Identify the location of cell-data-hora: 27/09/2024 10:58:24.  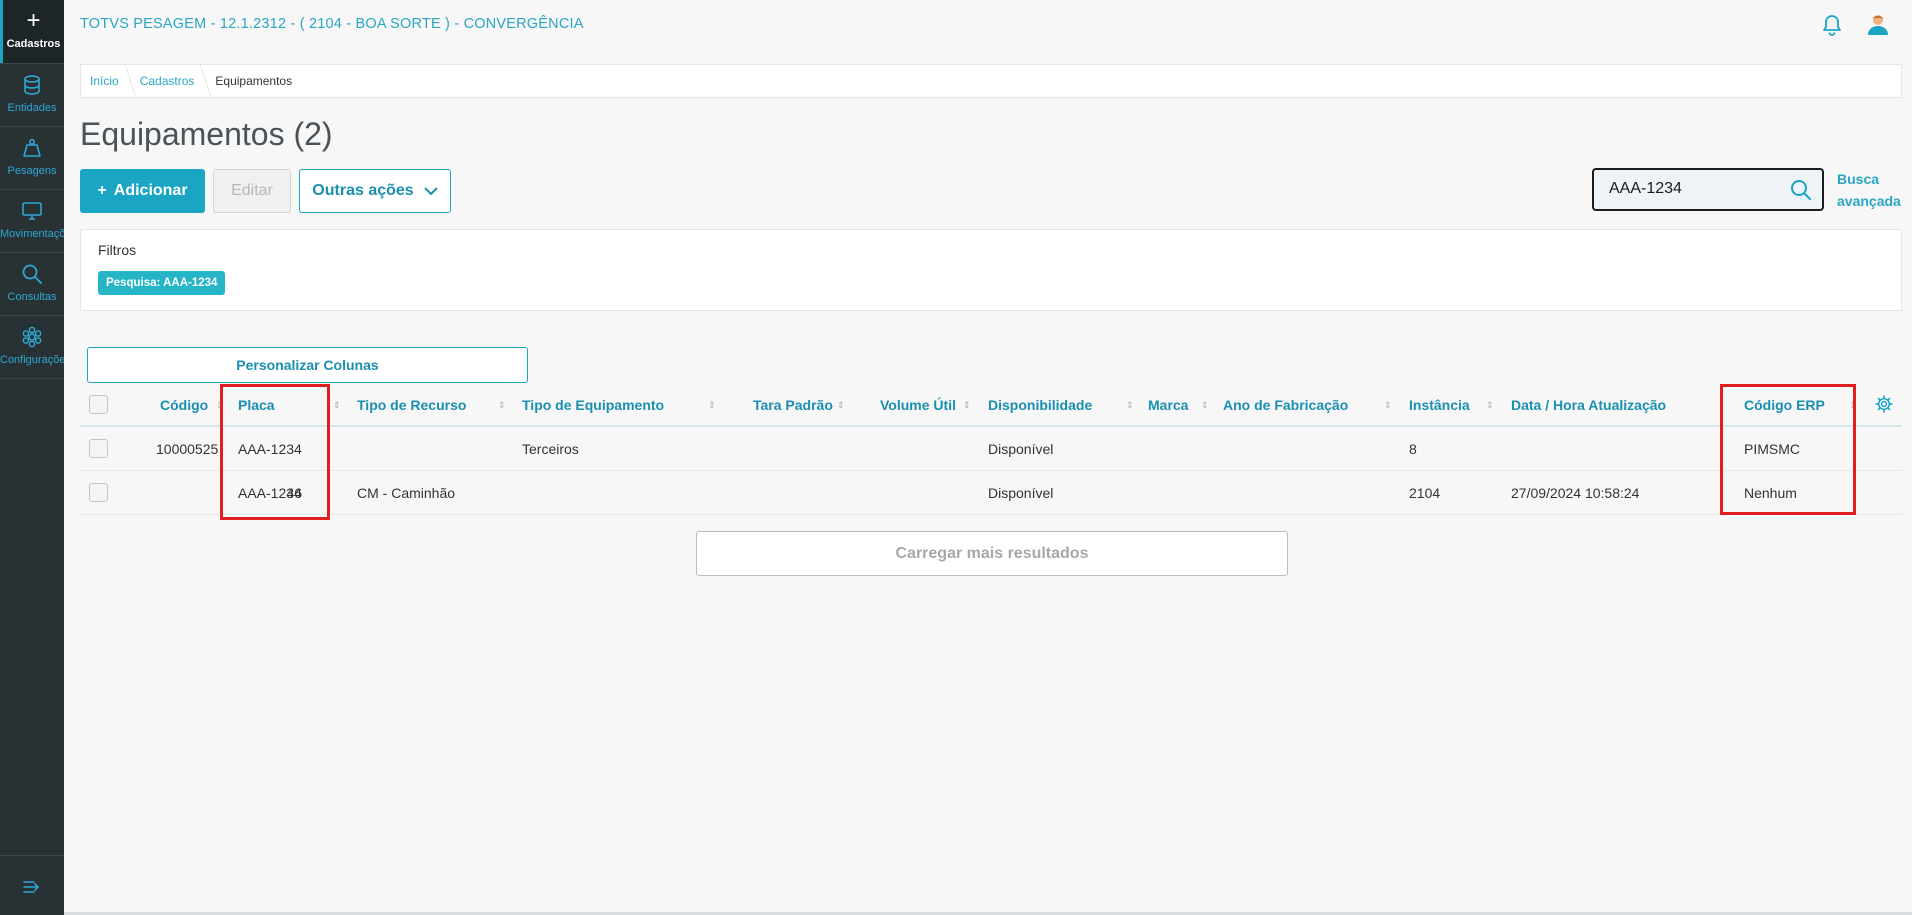
(1575, 493).